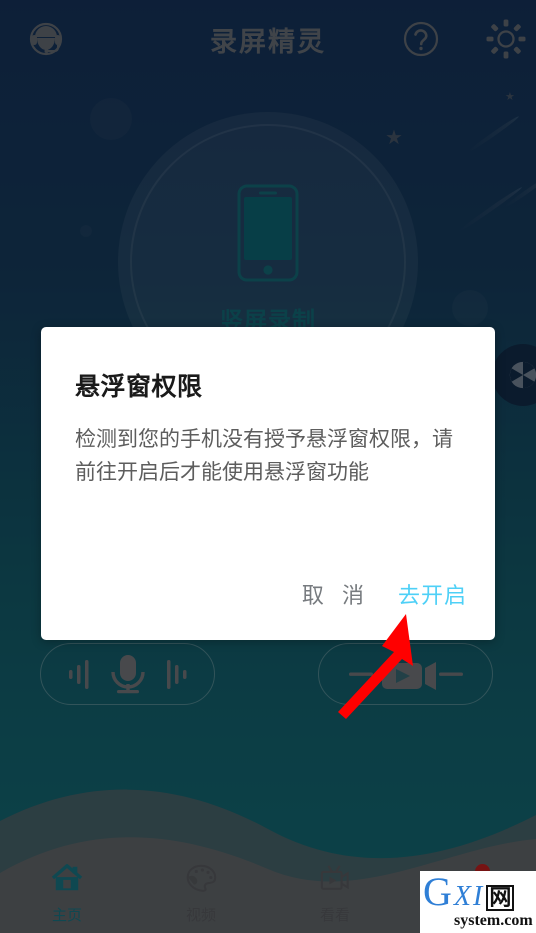  What do you see at coordinates (469, 896) in the screenshot?
I see `watermark-mid: XI` at bounding box center [469, 896].